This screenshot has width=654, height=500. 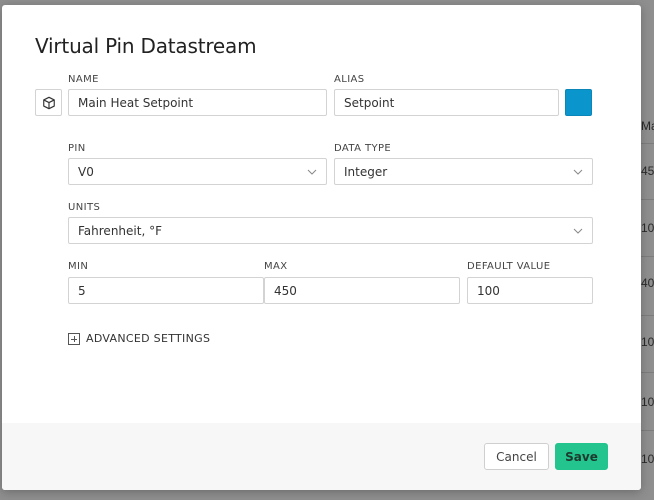 I want to click on default-value-field: 100, so click(x=530, y=290).